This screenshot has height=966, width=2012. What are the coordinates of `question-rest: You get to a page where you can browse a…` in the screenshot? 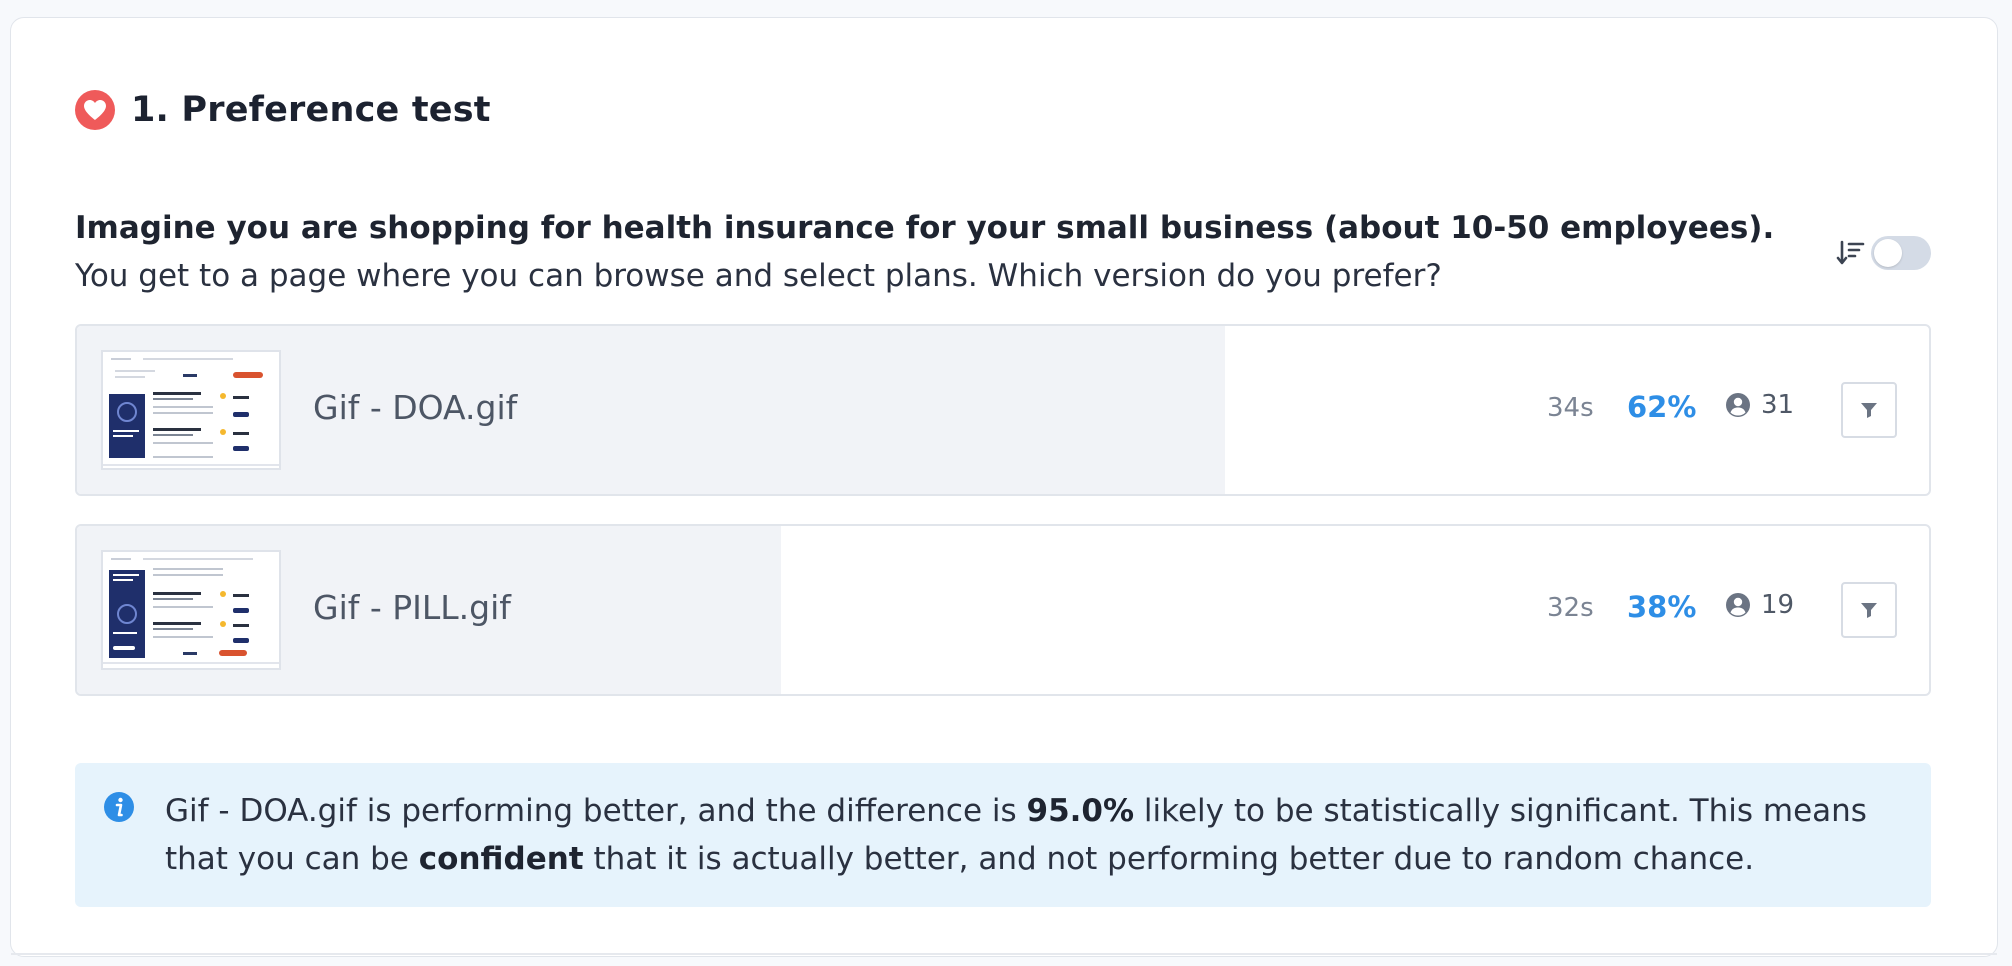 It's located at (758, 276).